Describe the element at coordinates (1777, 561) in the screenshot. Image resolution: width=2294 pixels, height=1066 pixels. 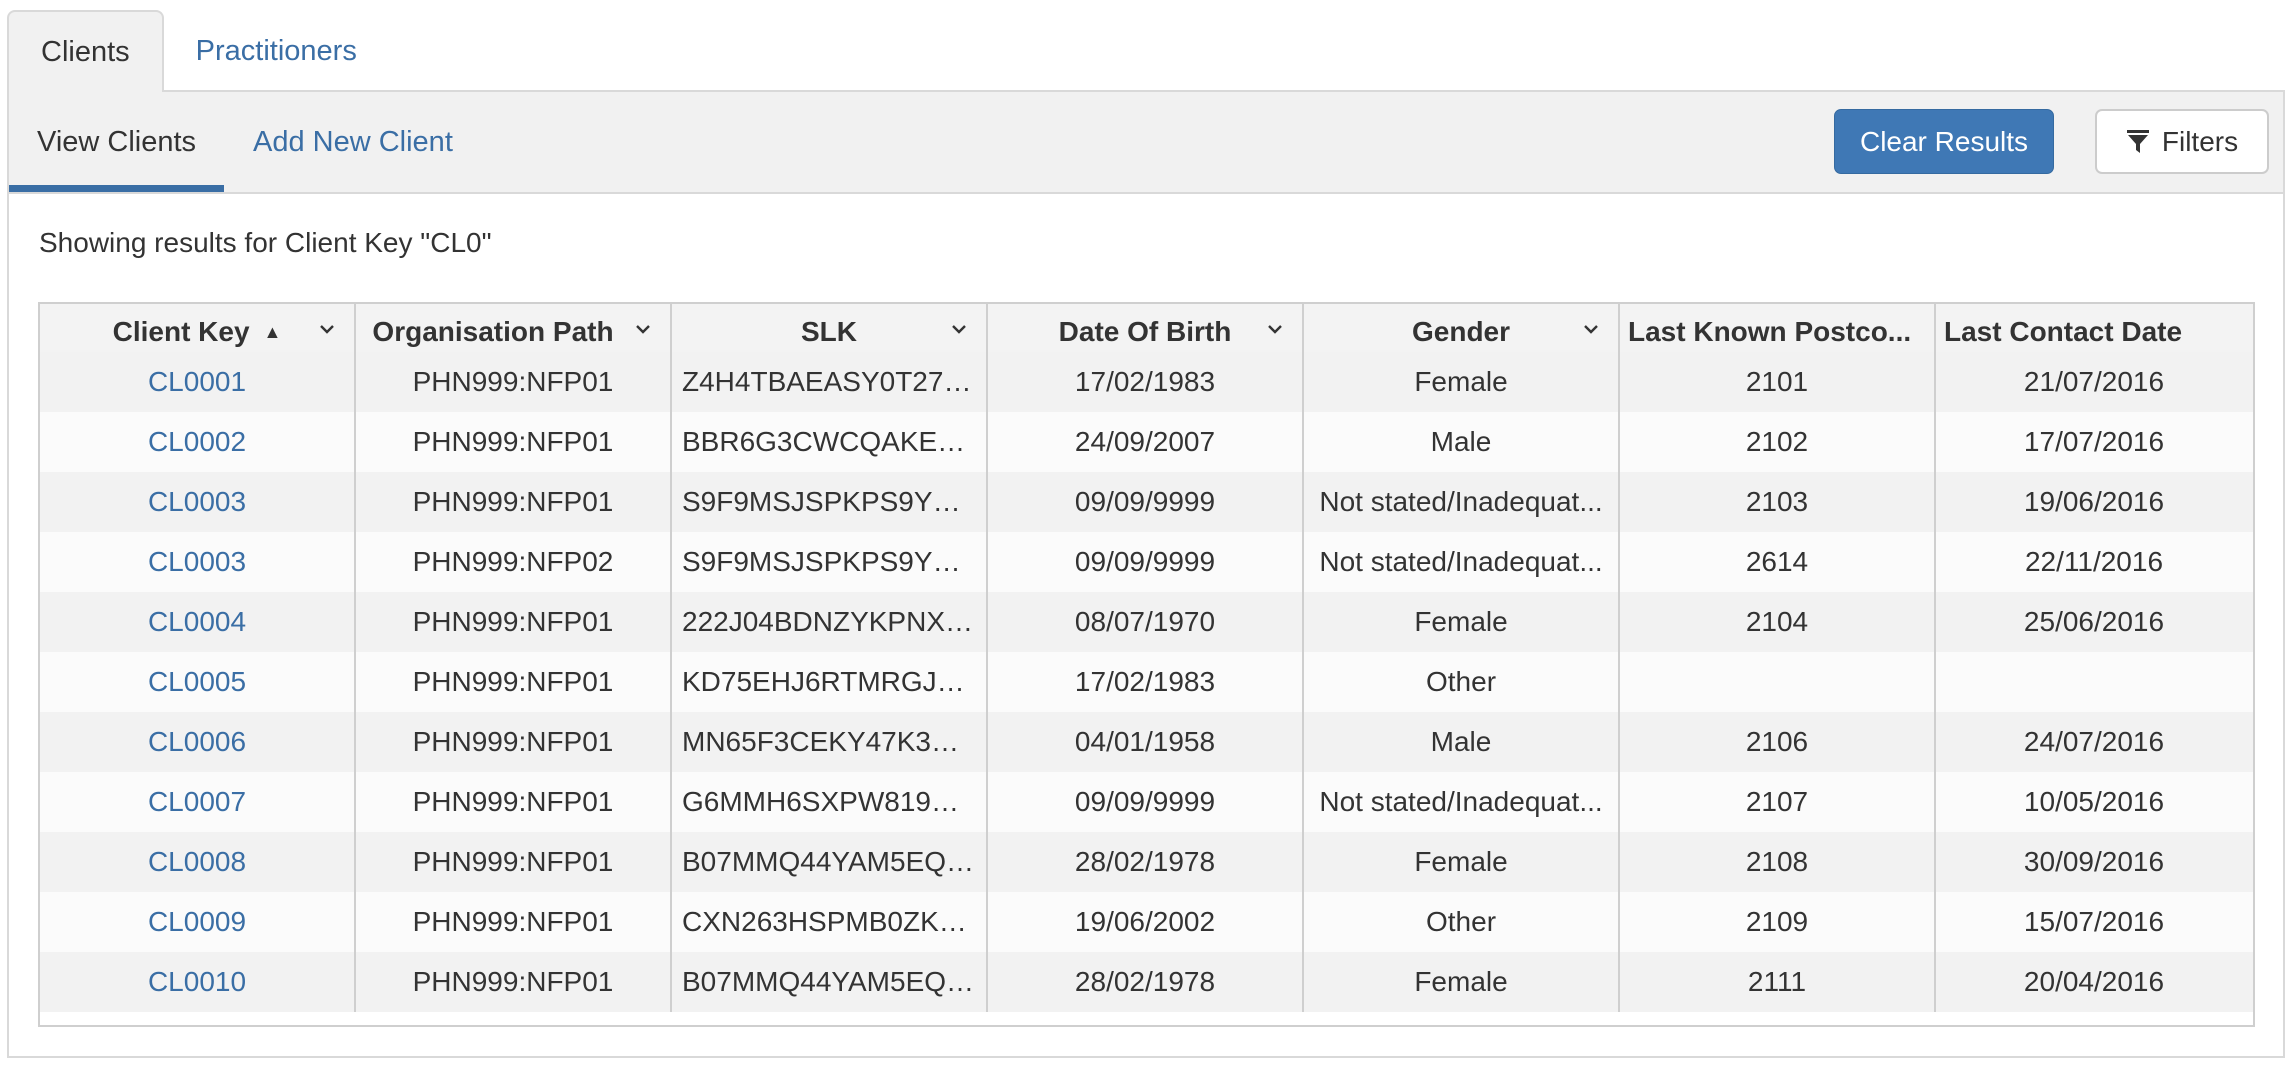
I see `cell-text: 2614` at that location.